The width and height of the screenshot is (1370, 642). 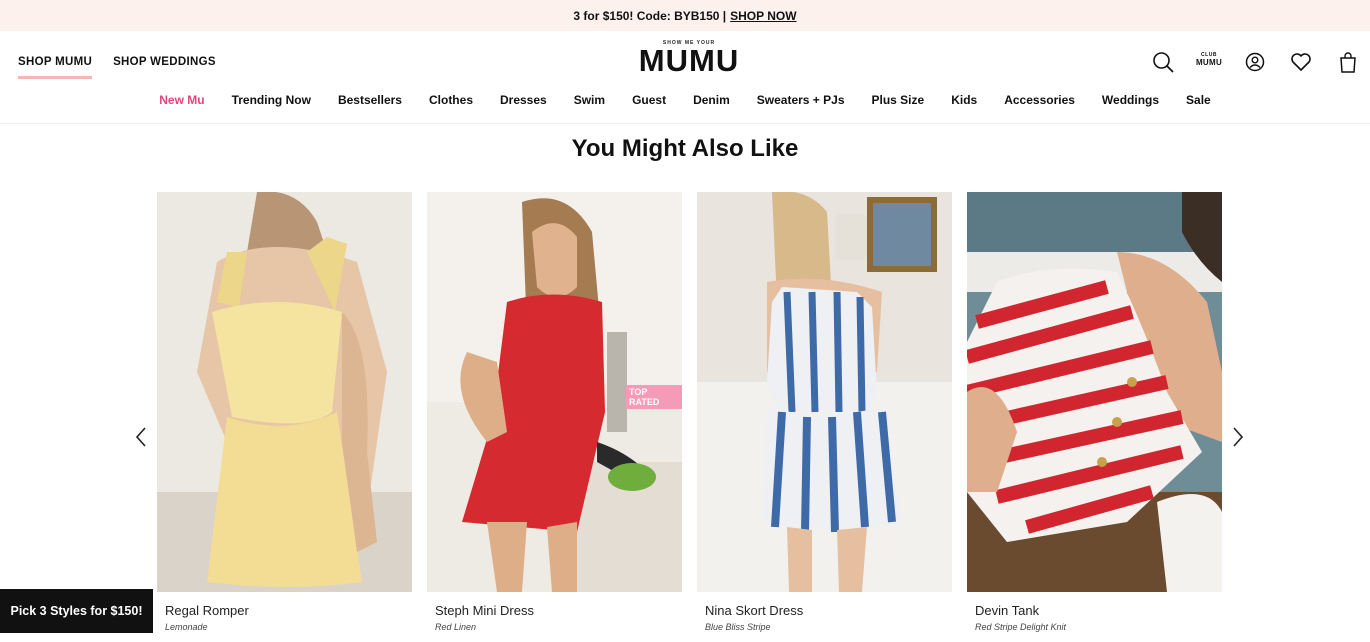 I want to click on product-image-regal-romper, so click(x=284, y=392).